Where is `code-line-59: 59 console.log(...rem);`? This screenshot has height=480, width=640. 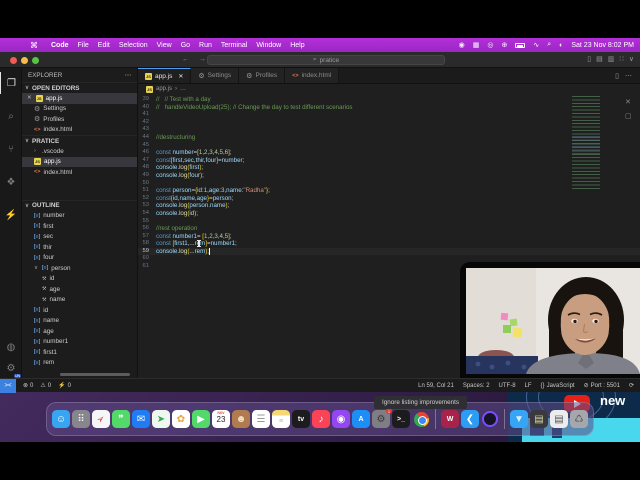
code-line-59: 59 console.log(...rem); is located at coordinates (389, 251).